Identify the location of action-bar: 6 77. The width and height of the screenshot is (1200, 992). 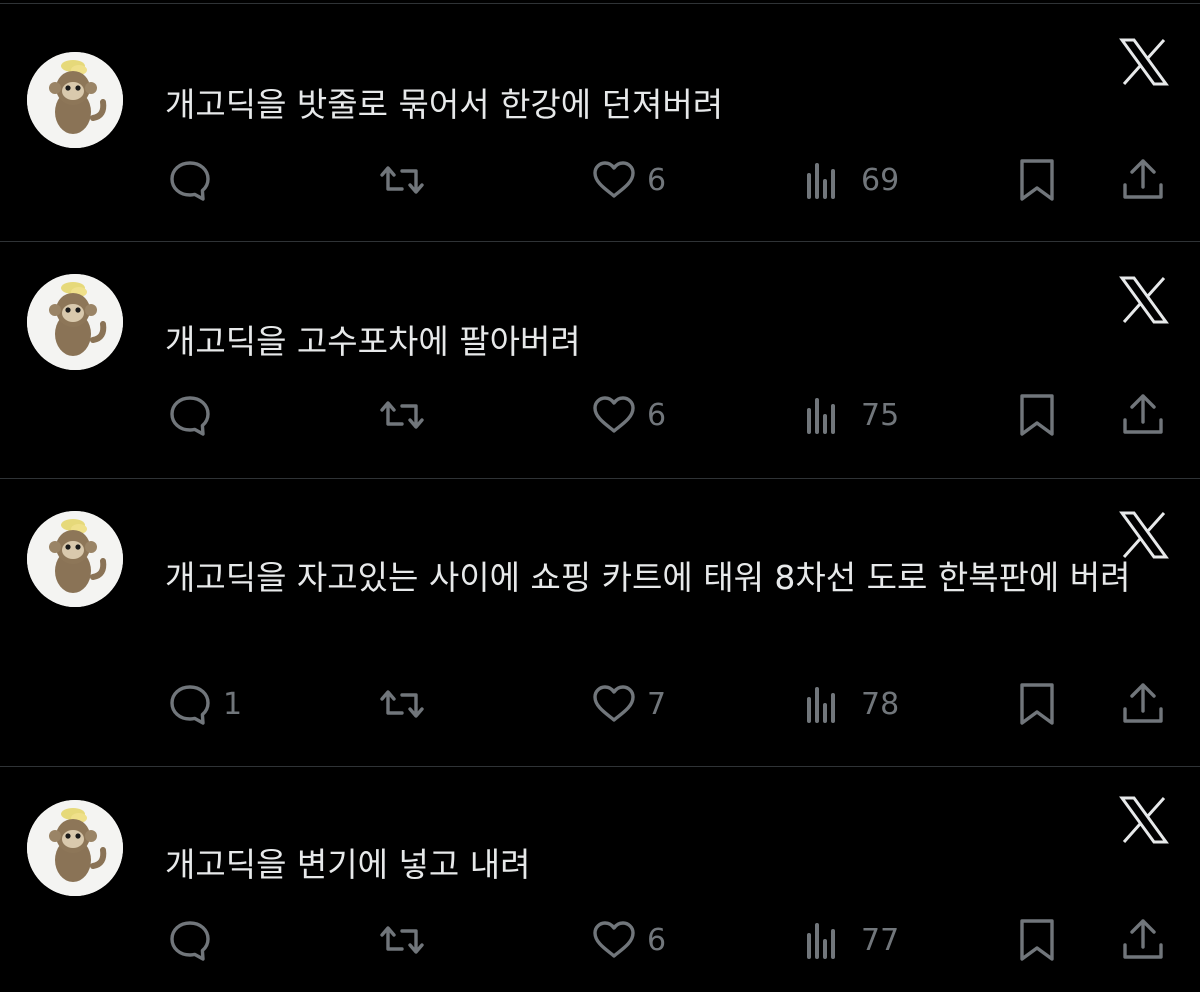
(600, 940).